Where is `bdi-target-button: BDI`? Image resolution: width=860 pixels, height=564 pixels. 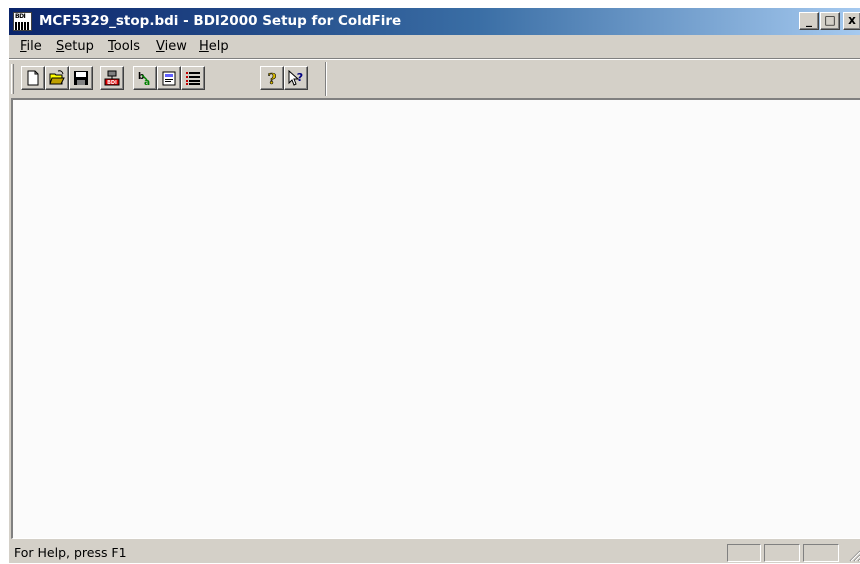
bdi-target-button: BDI is located at coordinates (112, 78).